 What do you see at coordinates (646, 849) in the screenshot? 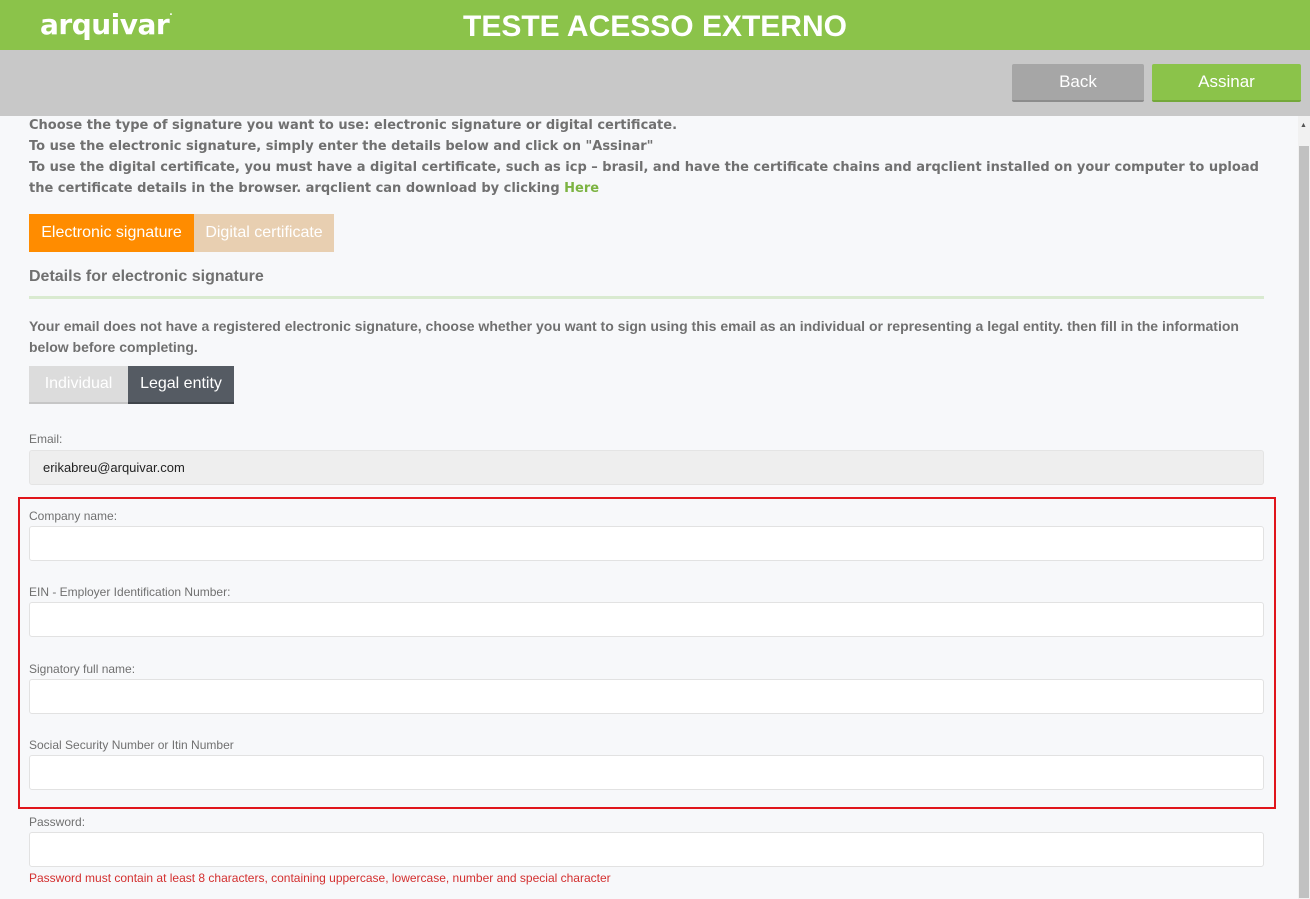
I see `password-input` at bounding box center [646, 849].